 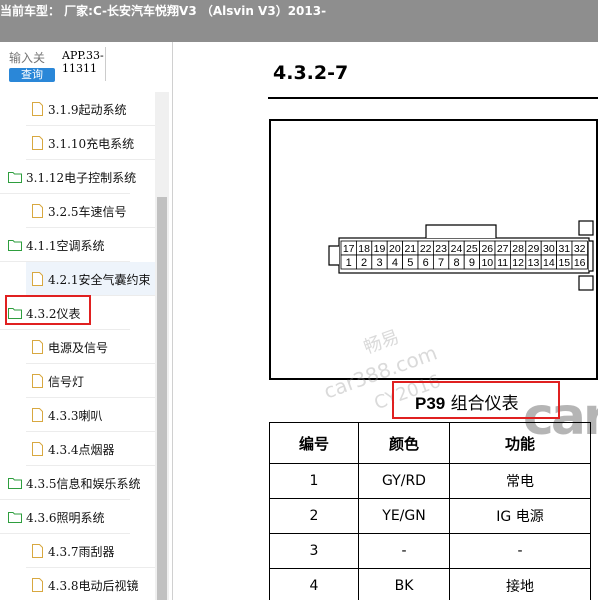 I want to click on pin-number-label: 10, so click(x=487, y=263).